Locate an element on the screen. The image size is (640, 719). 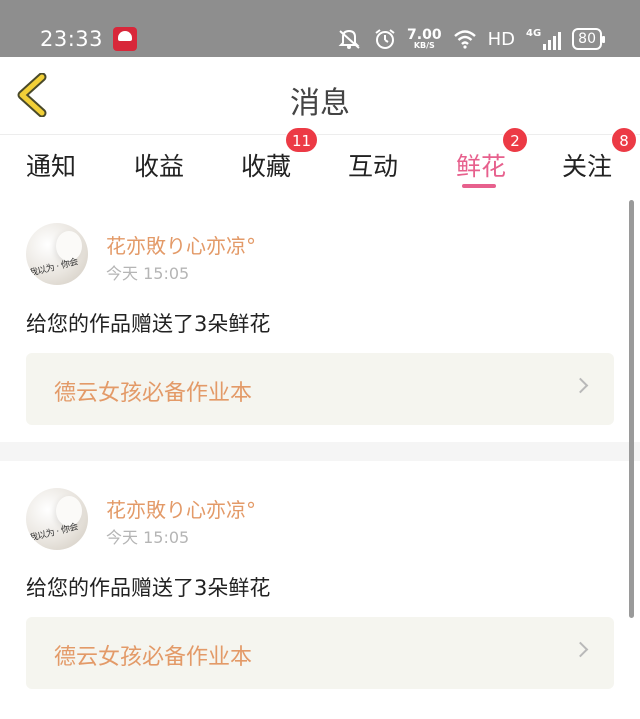
battery-icon: 80 is located at coordinates (588, 39).